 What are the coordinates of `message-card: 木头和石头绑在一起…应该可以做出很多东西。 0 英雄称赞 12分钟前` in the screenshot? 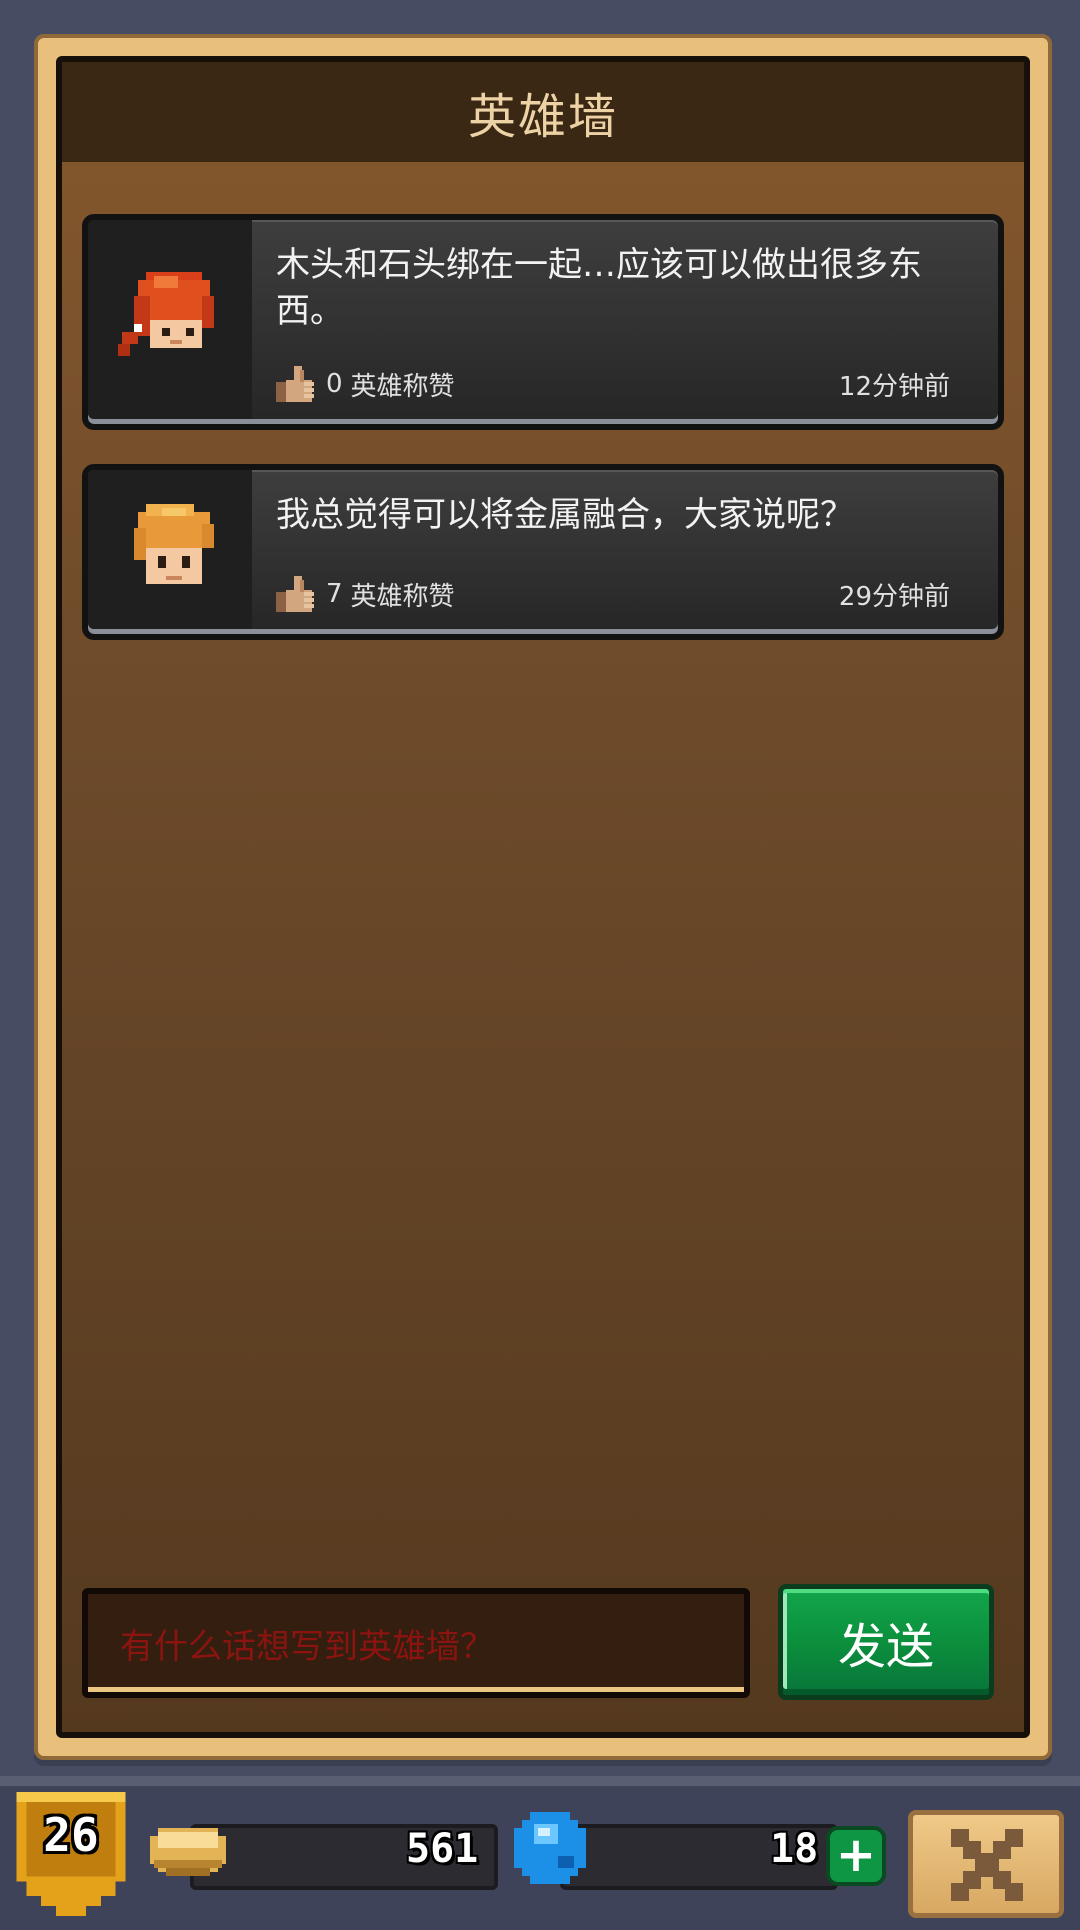 It's located at (543, 322).